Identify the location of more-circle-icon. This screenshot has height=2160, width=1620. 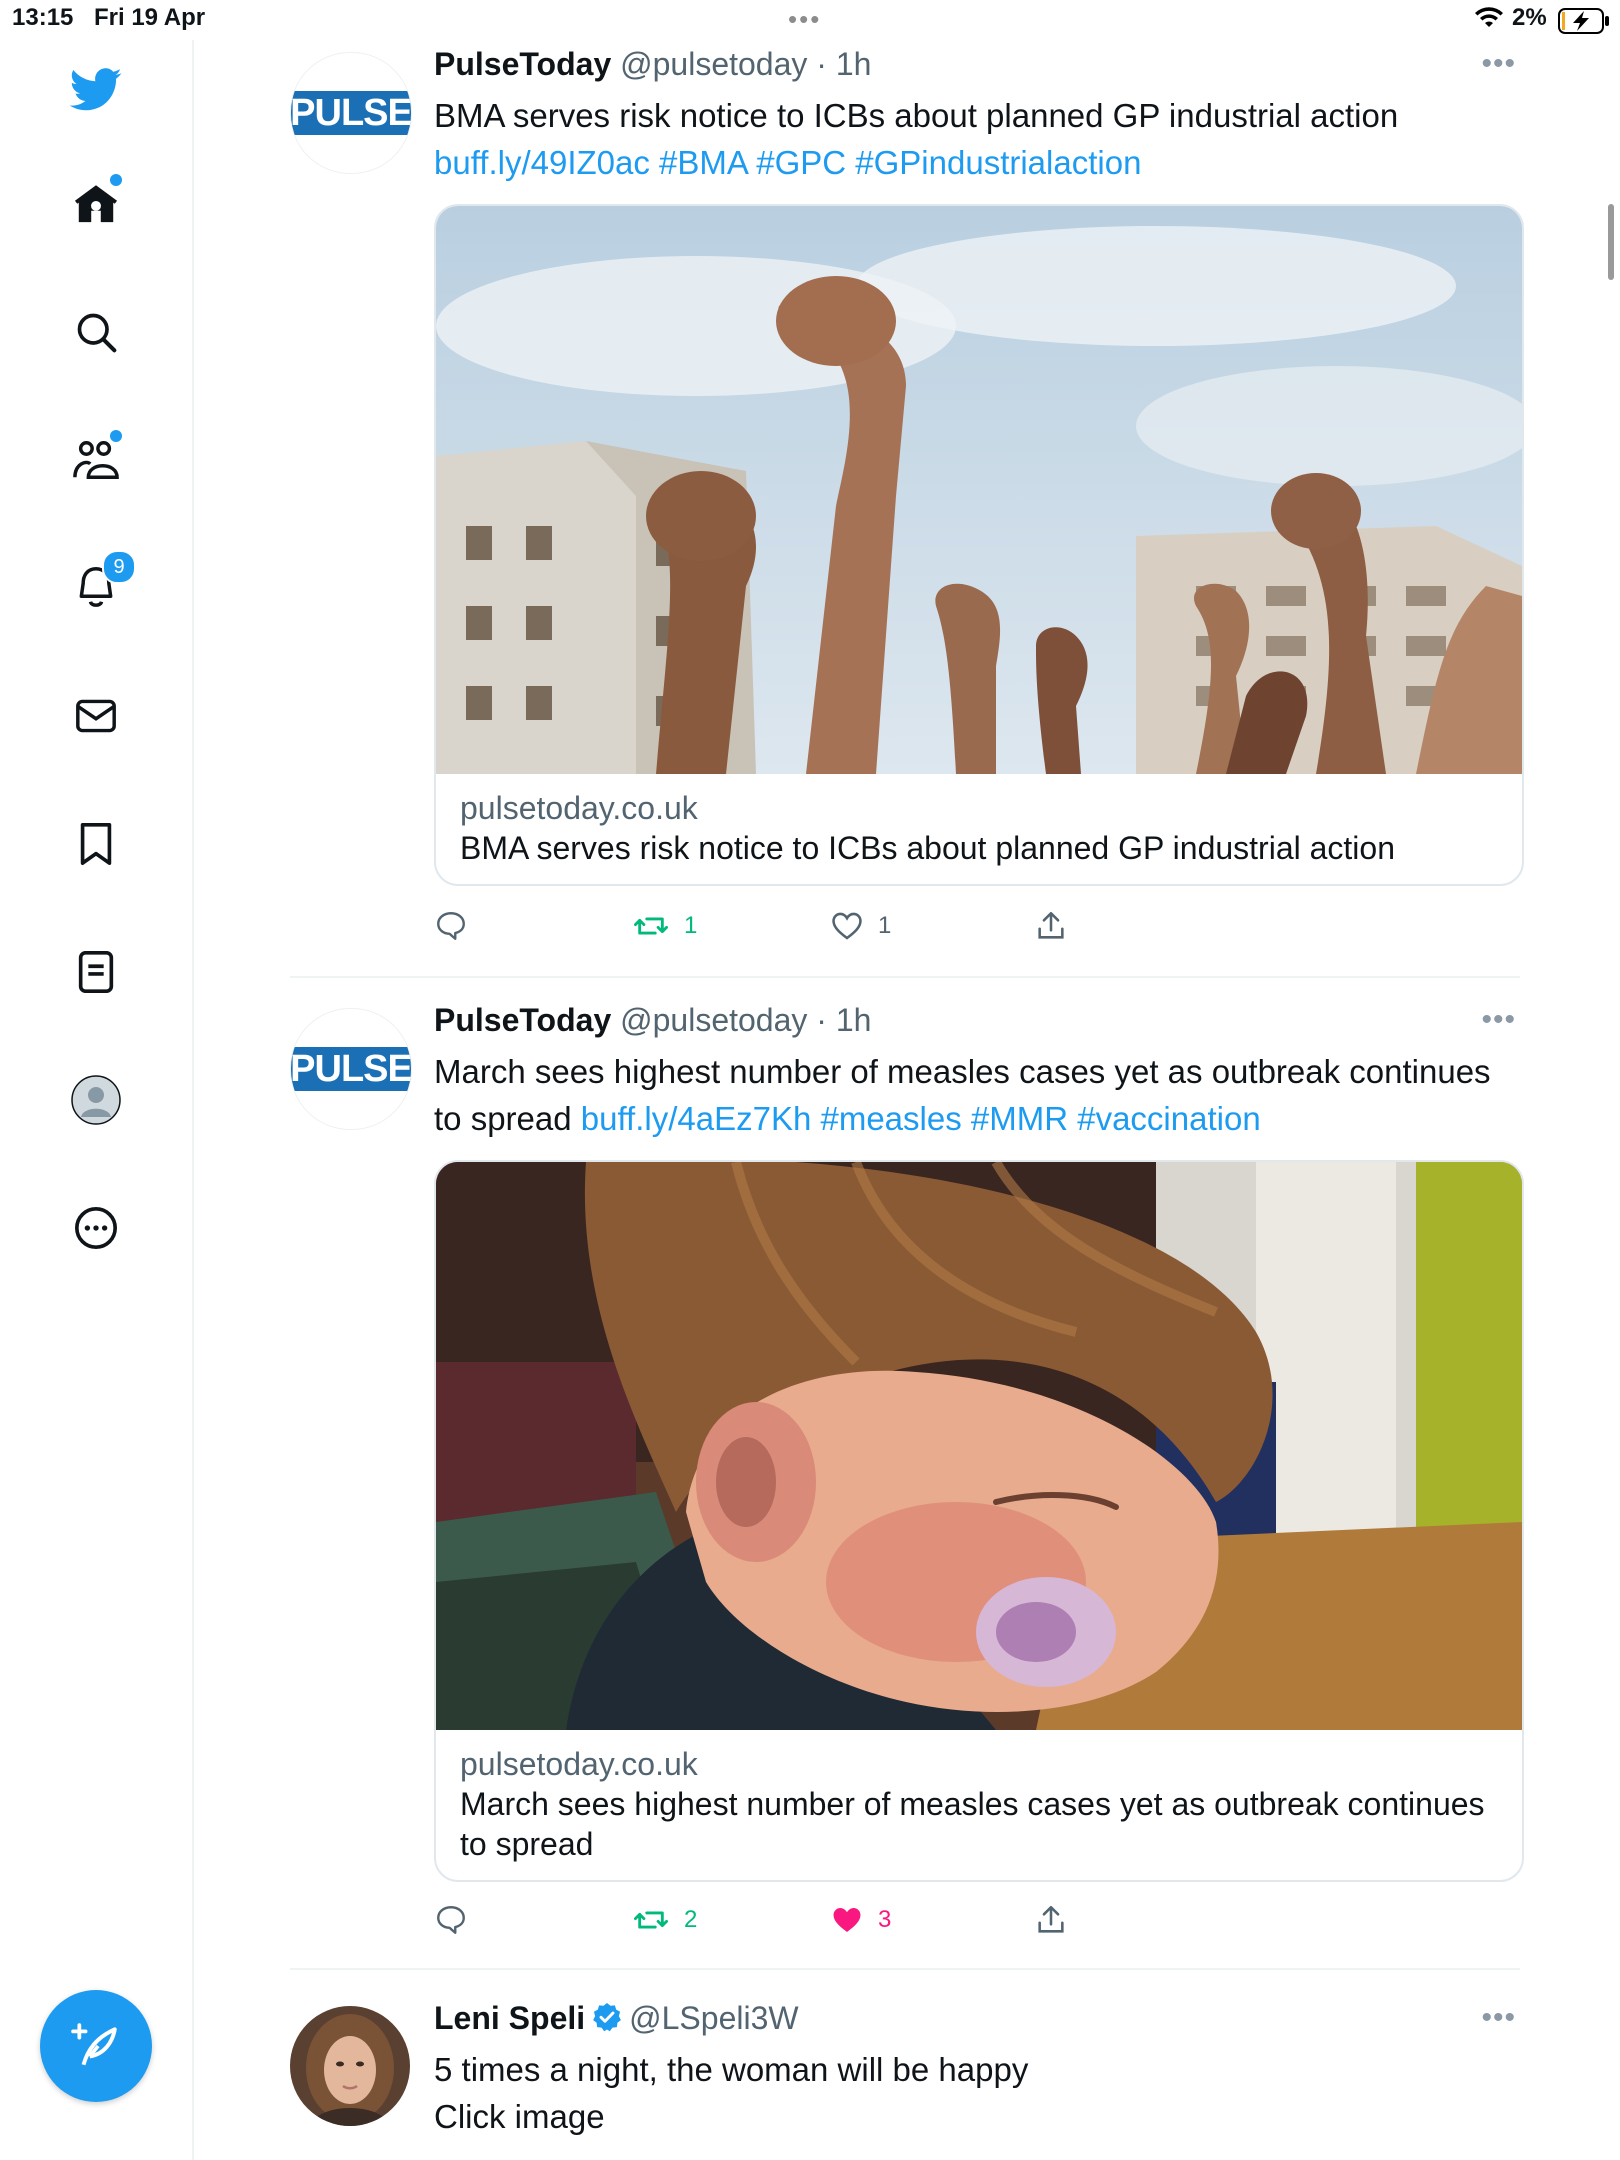
(96, 1228).